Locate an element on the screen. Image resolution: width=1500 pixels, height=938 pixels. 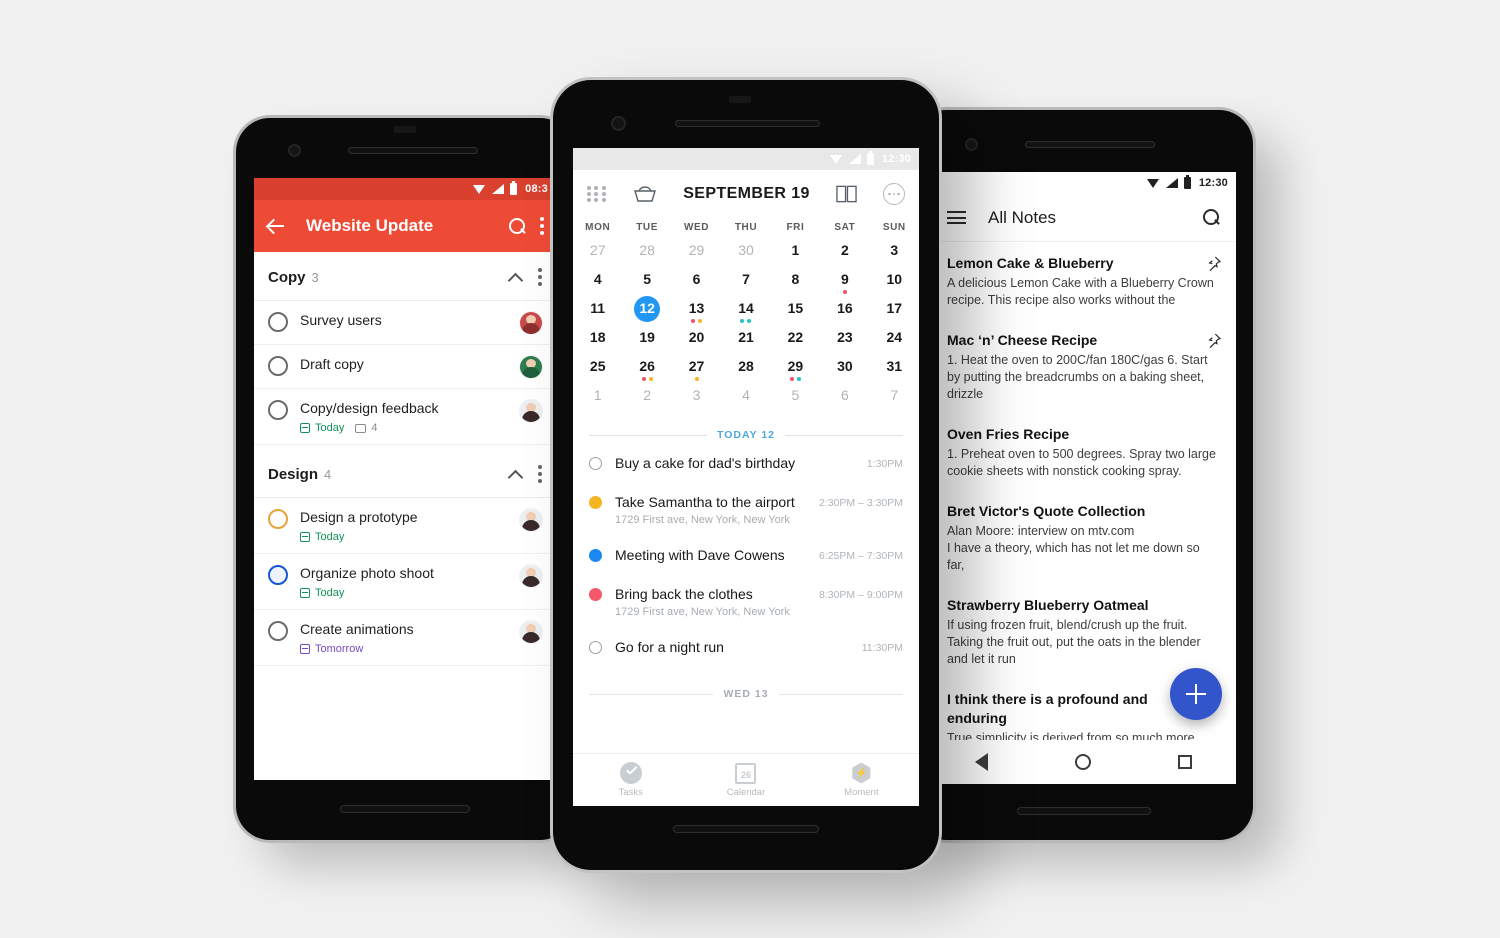
search-button is located at coordinates (517, 226).